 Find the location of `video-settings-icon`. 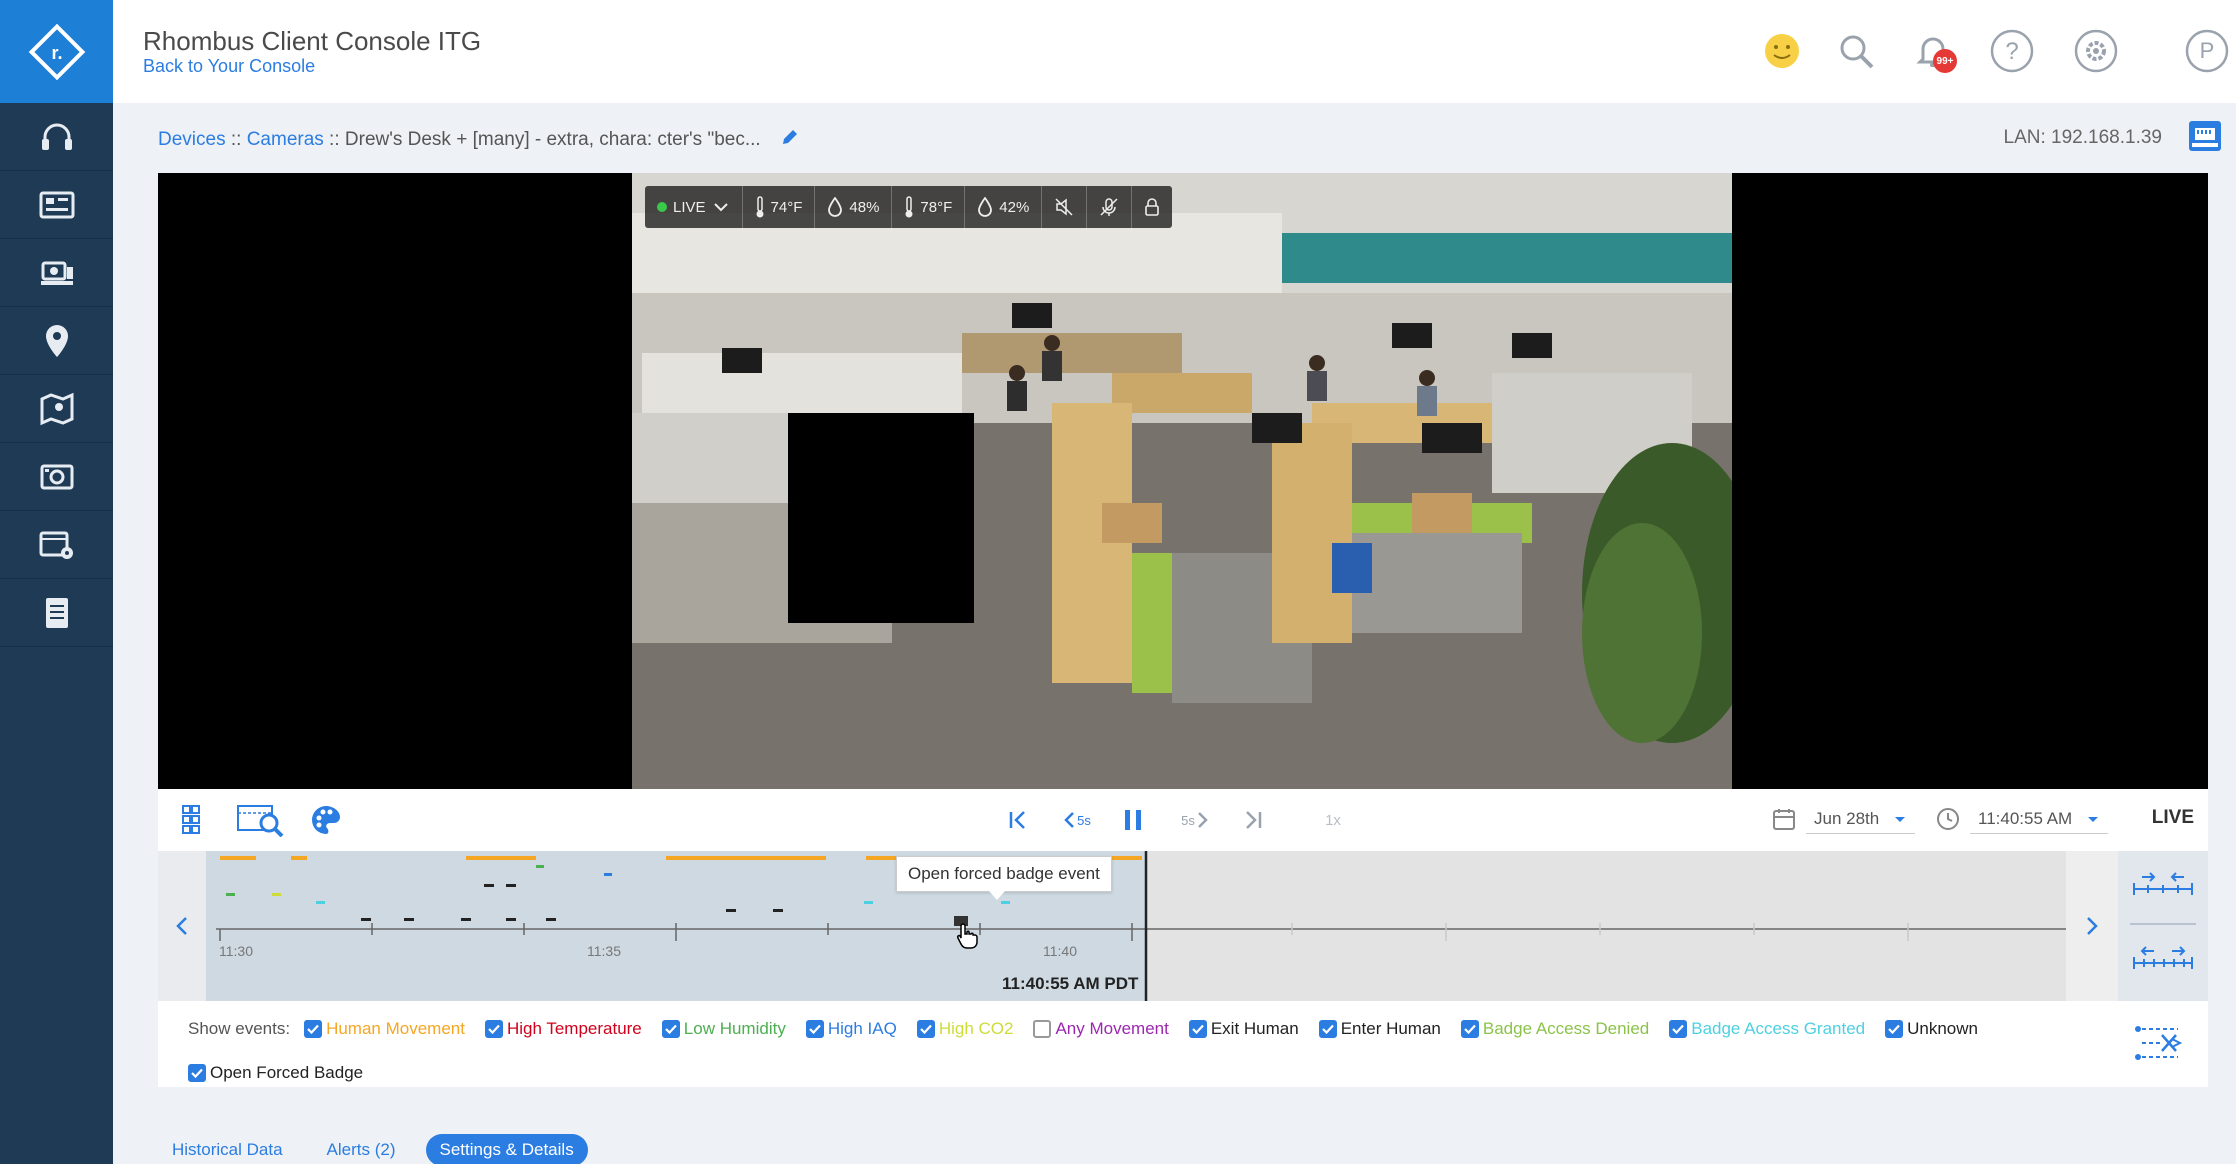

video-settings-icon is located at coordinates (56, 545).